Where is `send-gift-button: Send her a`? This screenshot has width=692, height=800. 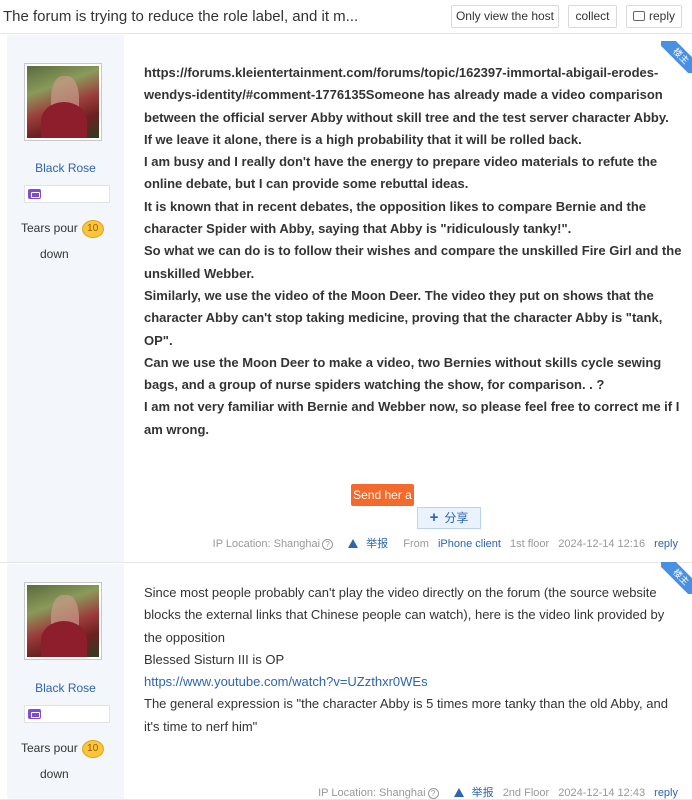 send-gift-button: Send her a is located at coordinates (382, 495).